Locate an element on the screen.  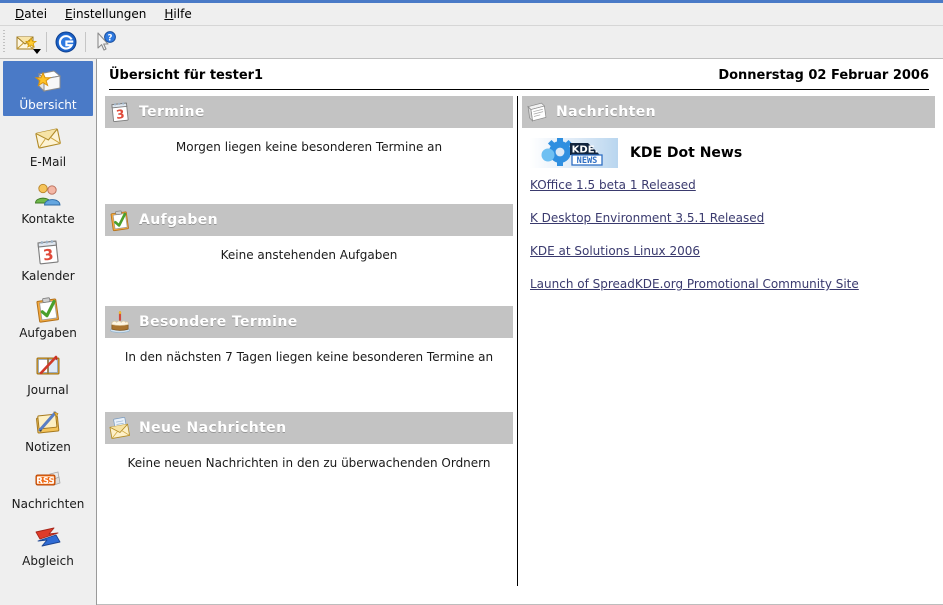
chevron-down-icon is located at coordinates (37, 51).